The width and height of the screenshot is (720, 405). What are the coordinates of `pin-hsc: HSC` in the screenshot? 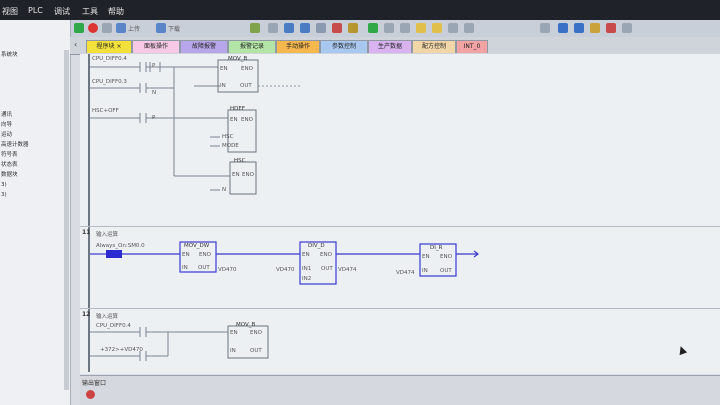 It's located at (228, 137).